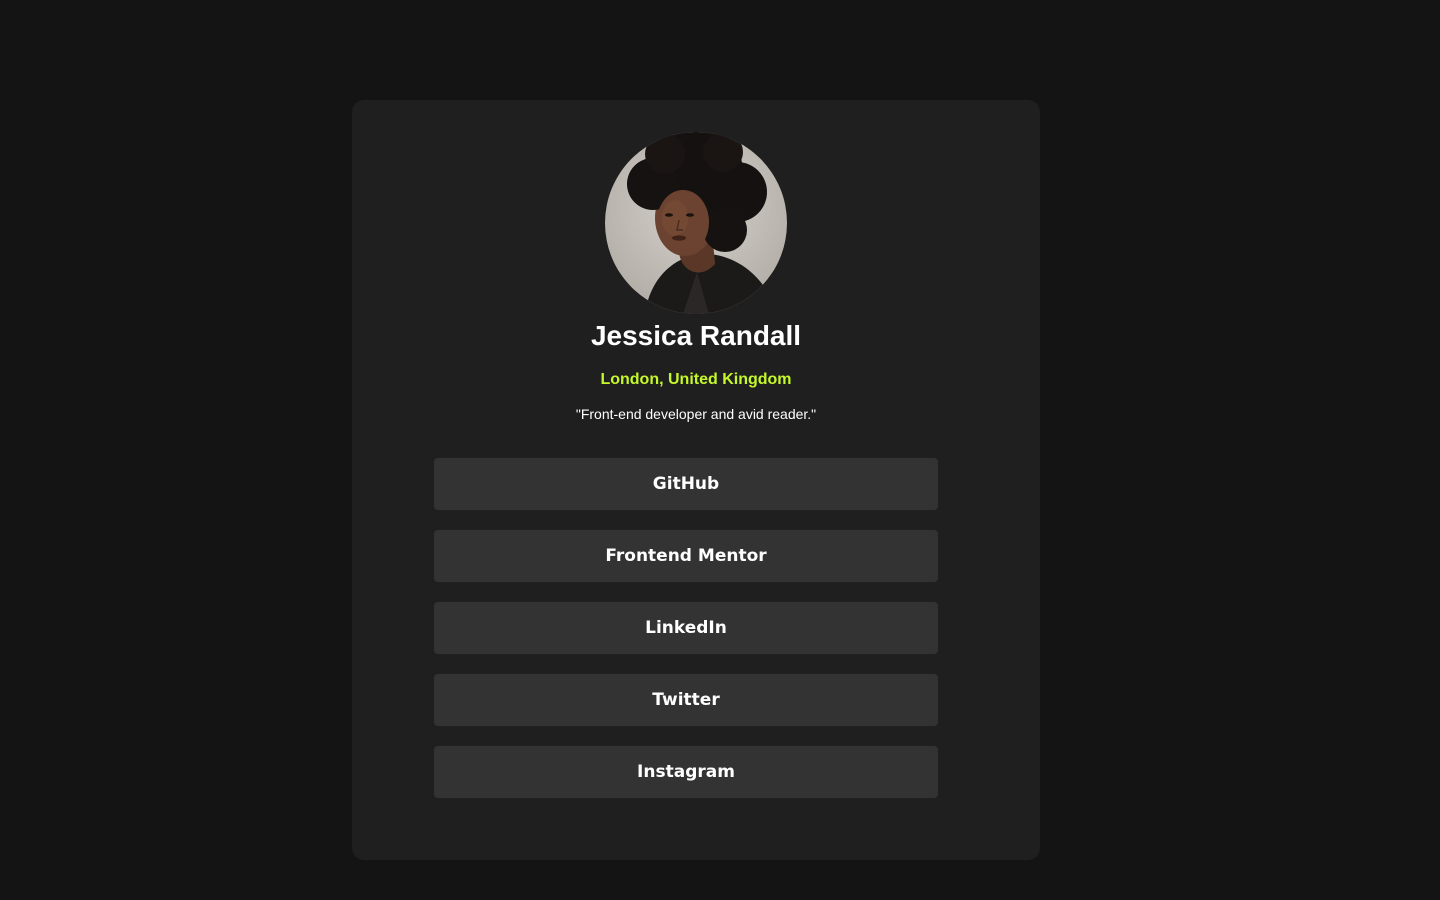 Image resolution: width=1440 pixels, height=900 pixels. What do you see at coordinates (696, 414) in the screenshot?
I see `profile-bio: "Front-end developer and avid reader."` at bounding box center [696, 414].